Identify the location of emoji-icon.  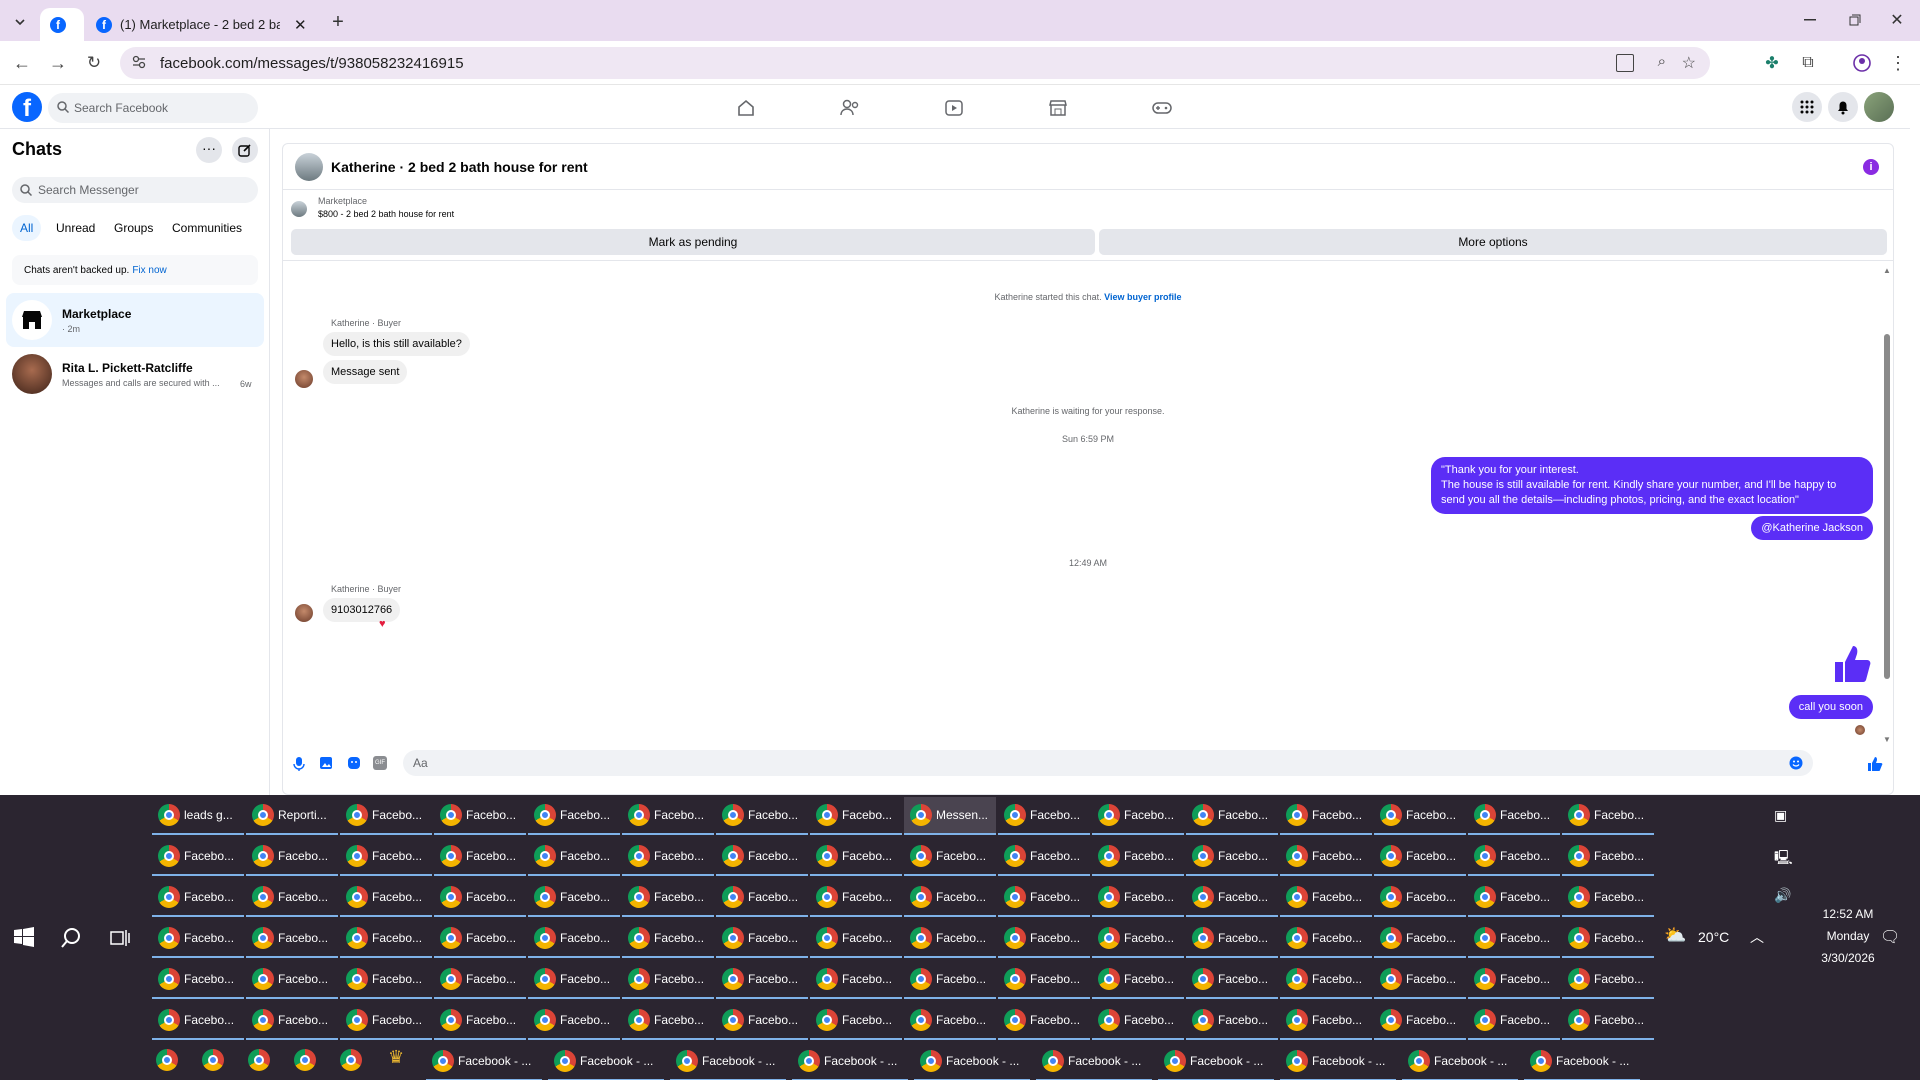
(1796, 763).